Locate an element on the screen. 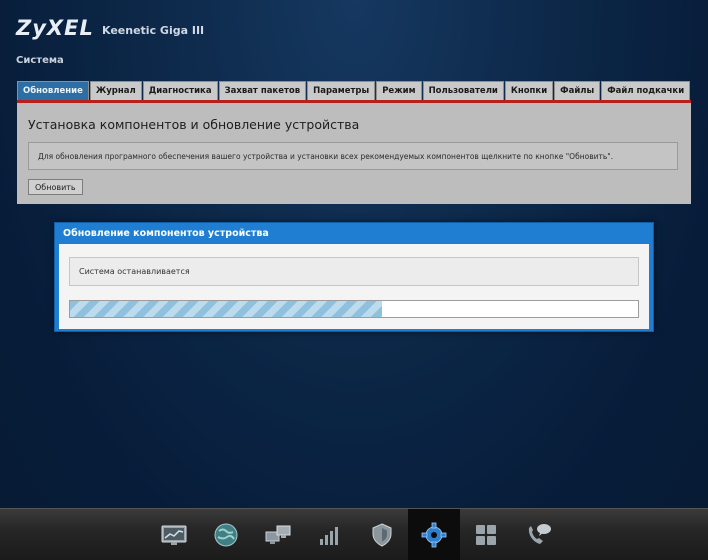  signal-bars-icon is located at coordinates (329, 535).